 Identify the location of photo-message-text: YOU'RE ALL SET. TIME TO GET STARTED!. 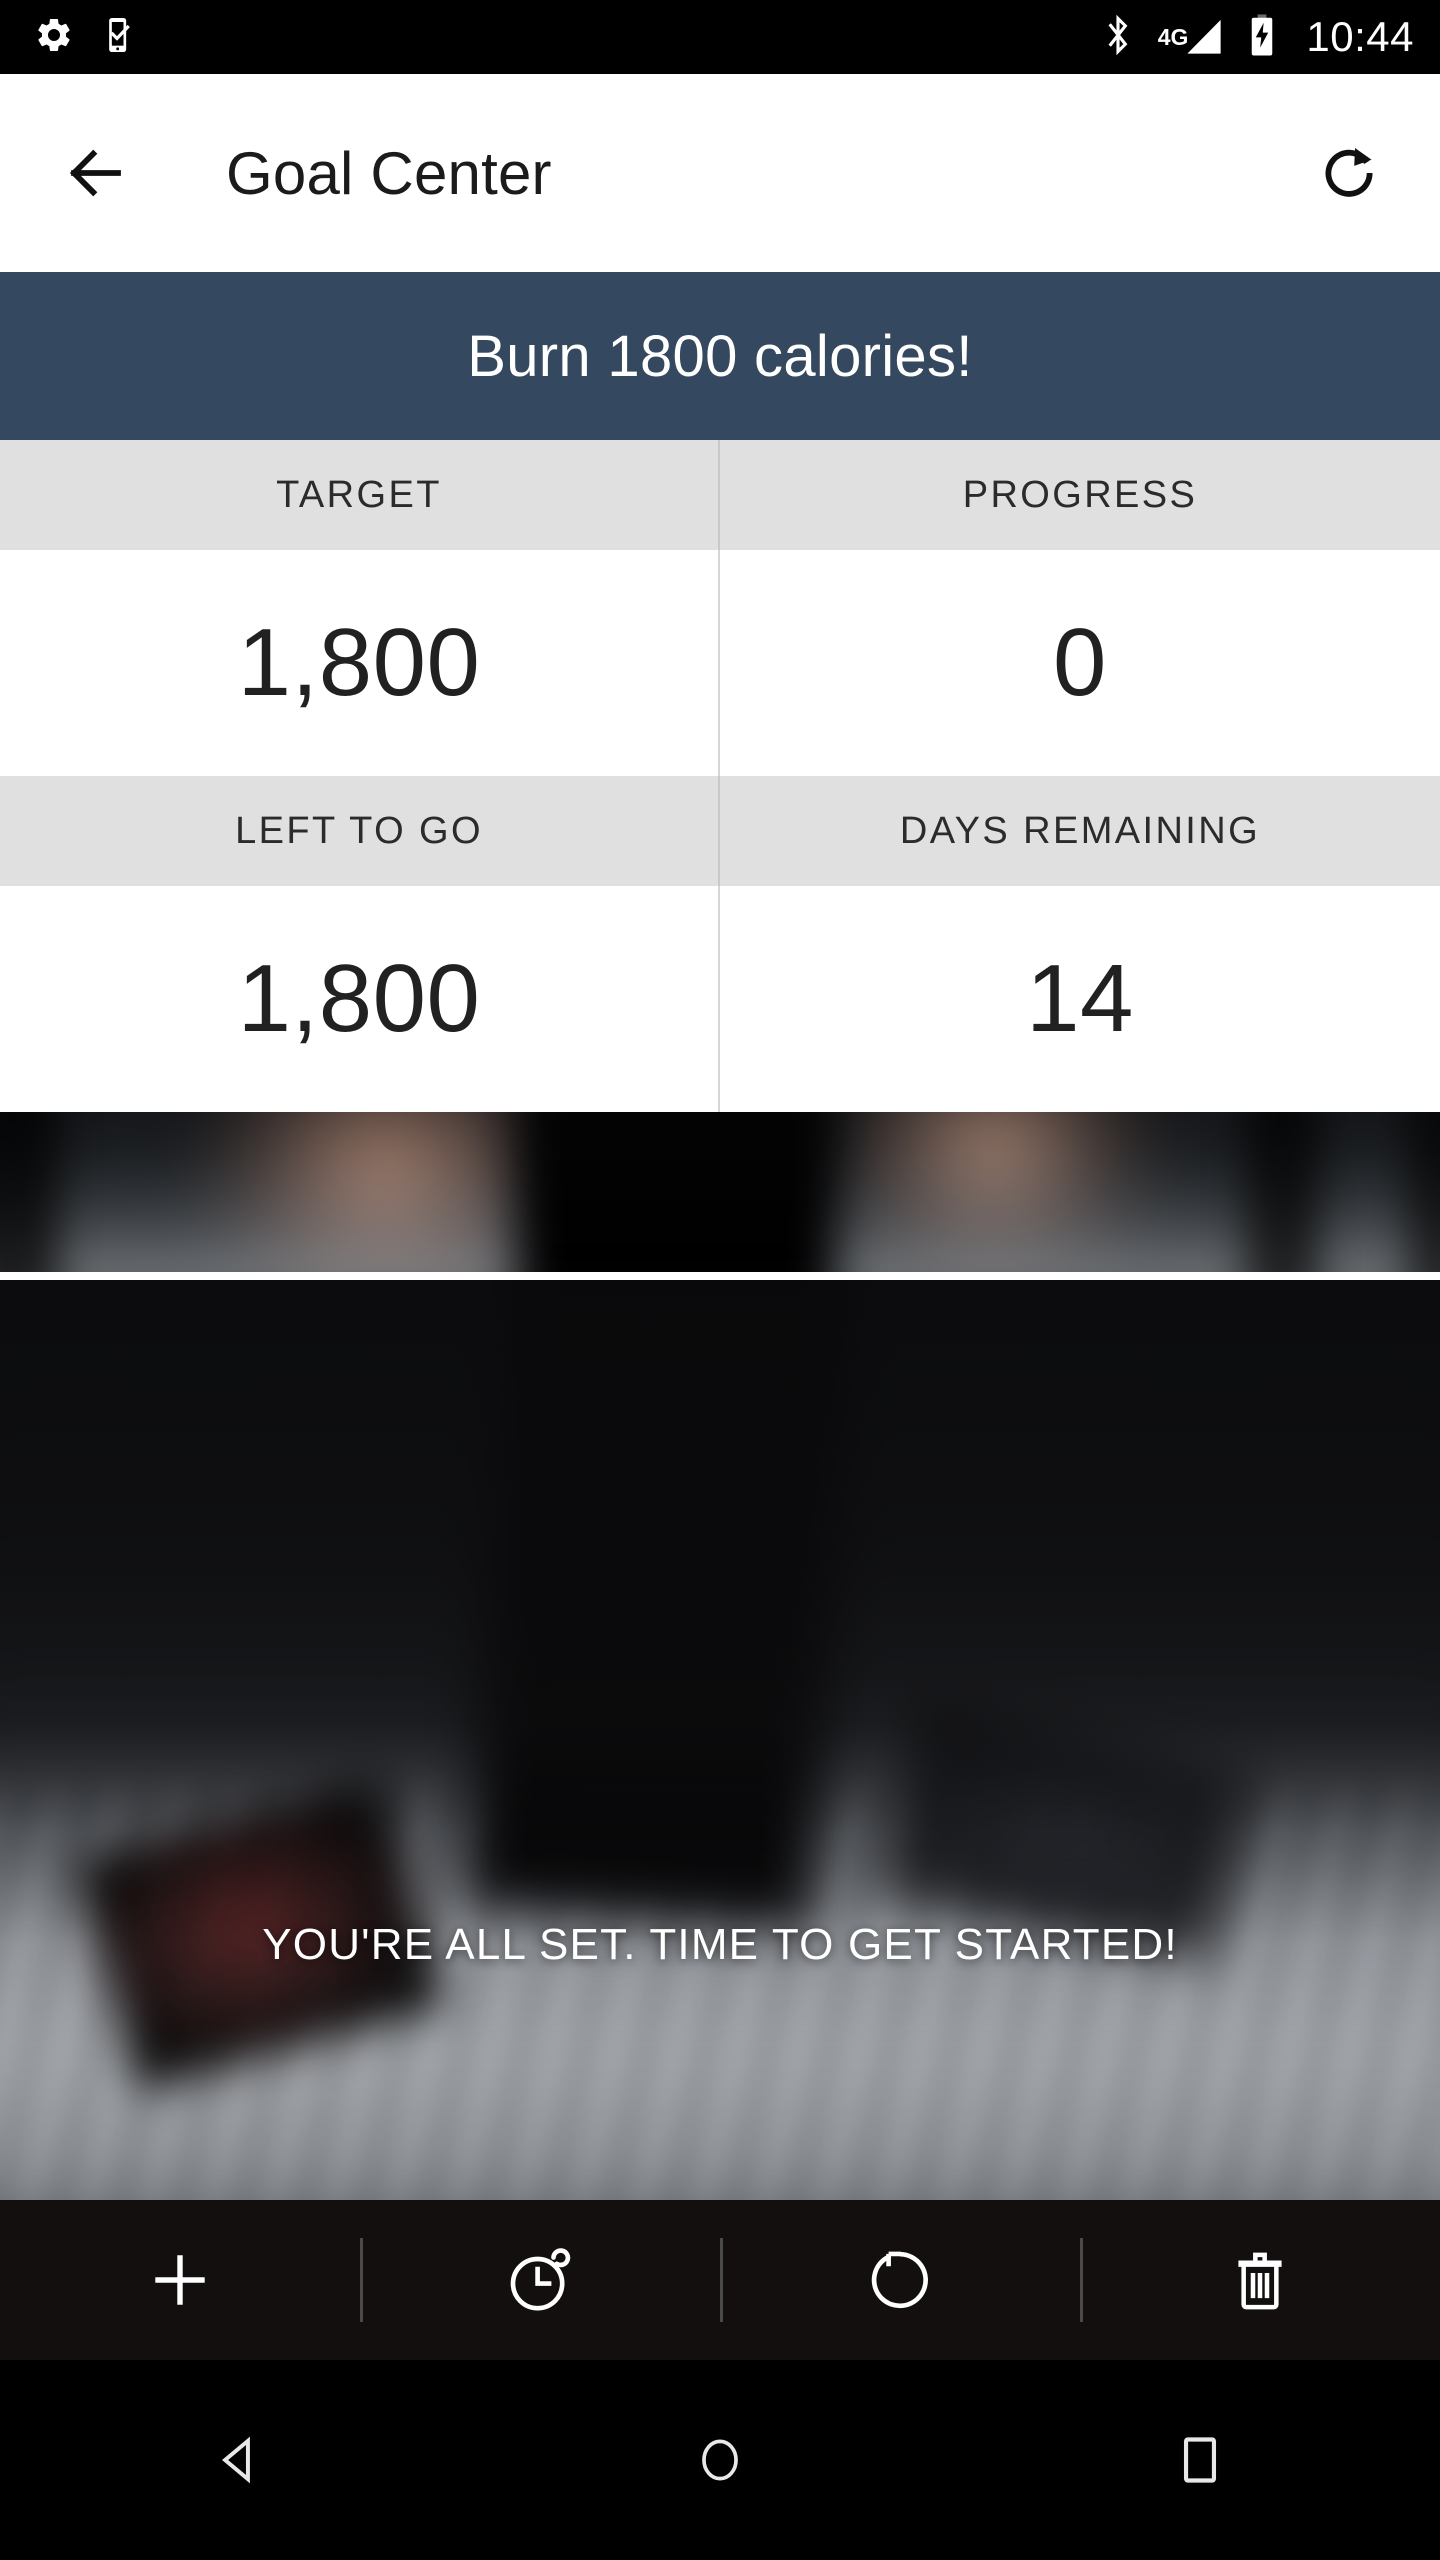
(720, 1944).